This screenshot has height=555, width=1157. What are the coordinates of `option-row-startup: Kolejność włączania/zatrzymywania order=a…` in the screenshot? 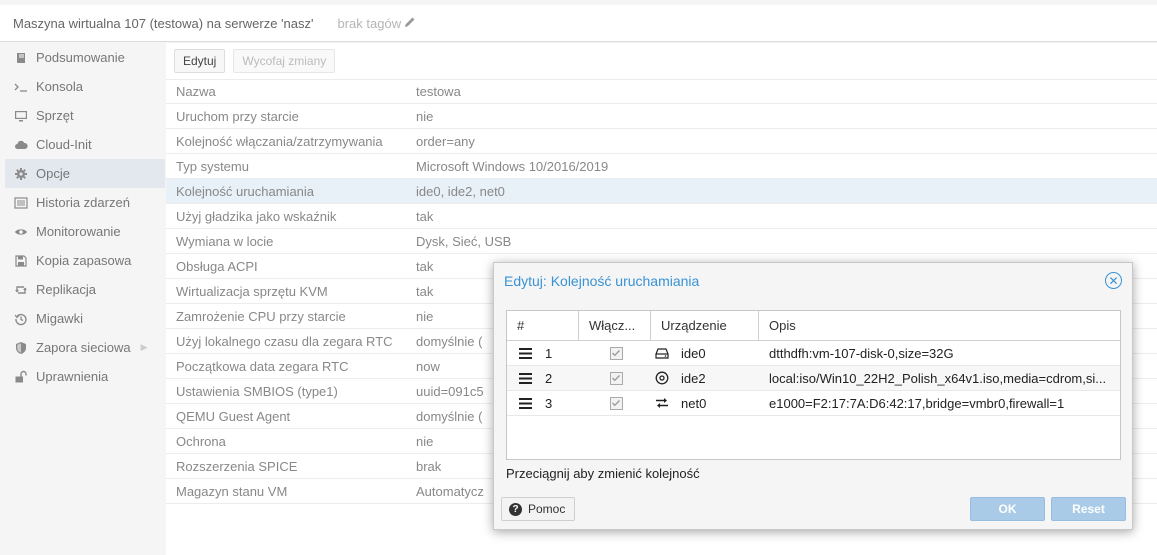 It's located at (661, 141).